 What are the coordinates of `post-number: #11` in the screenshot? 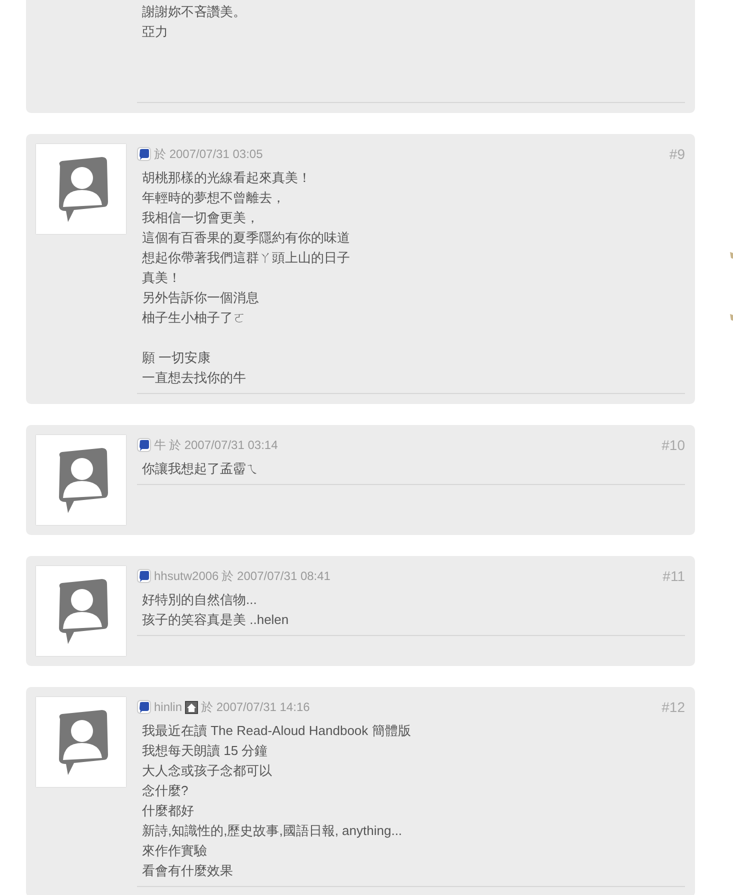 It's located at (673, 576).